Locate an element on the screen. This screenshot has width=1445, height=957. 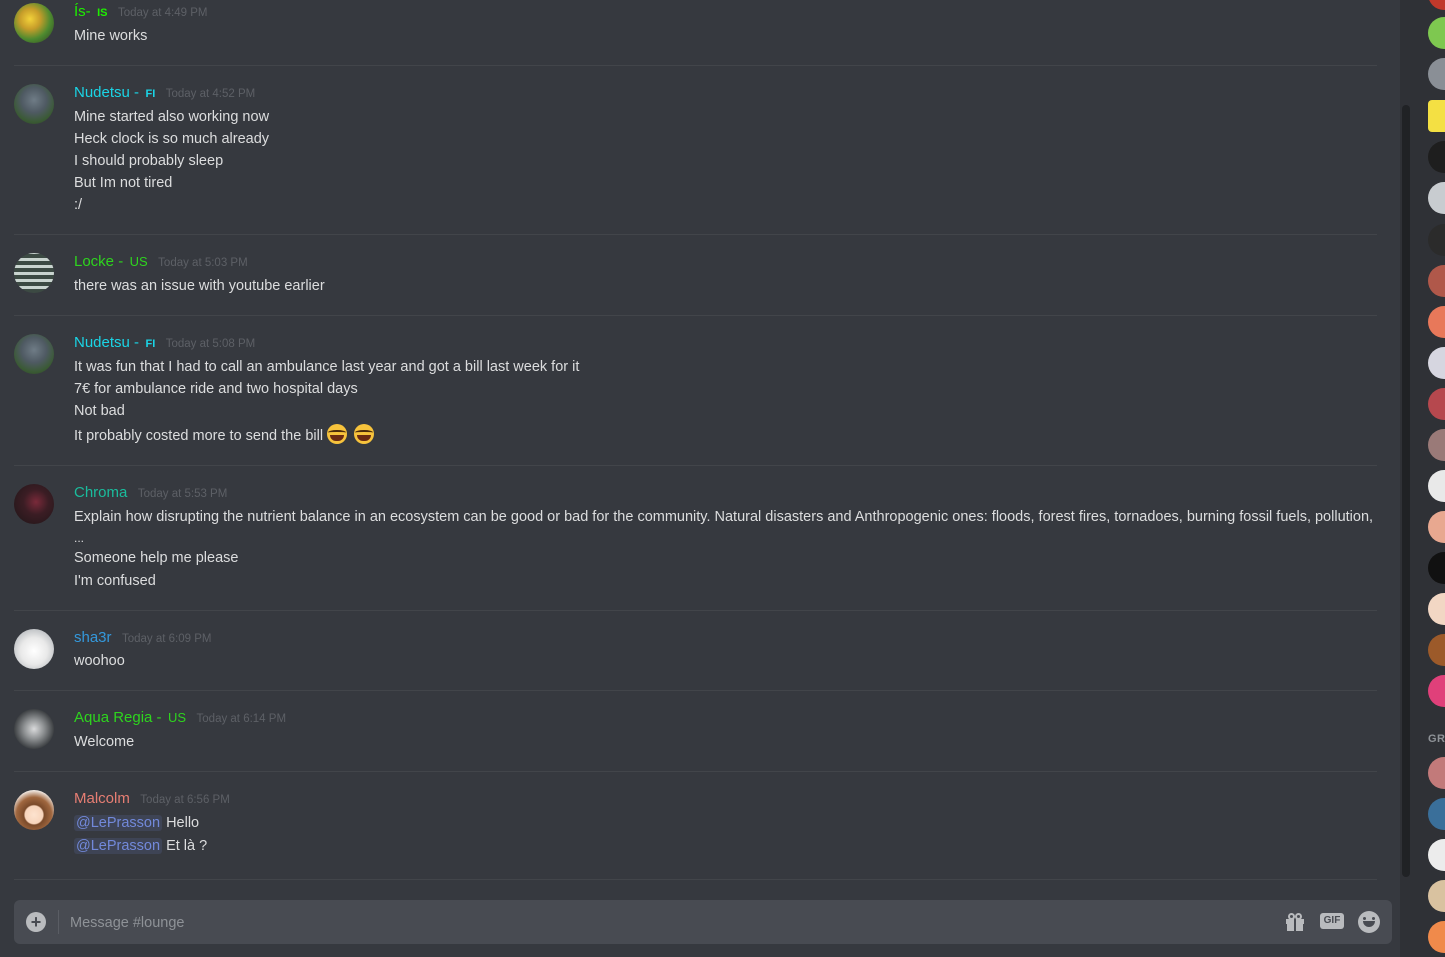
gift-icon is located at coordinates (1295, 922).